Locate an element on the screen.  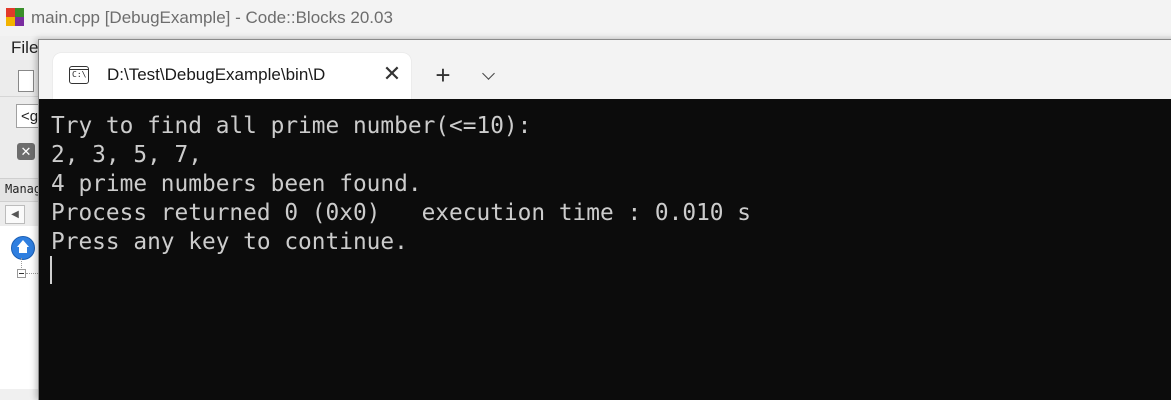
text-cursor is located at coordinates (51, 270).